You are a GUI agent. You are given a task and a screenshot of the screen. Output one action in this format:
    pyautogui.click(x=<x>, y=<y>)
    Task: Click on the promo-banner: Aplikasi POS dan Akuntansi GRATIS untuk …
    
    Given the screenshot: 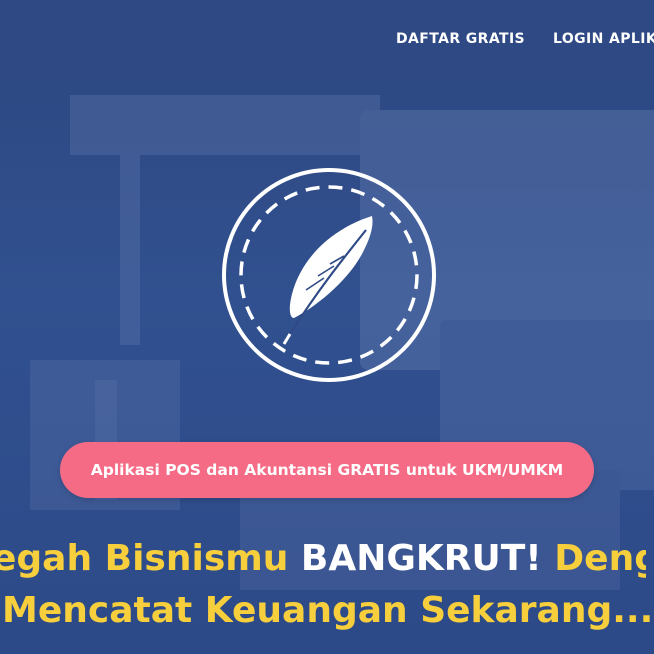 What is the action you would take?
    pyautogui.click(x=327, y=470)
    